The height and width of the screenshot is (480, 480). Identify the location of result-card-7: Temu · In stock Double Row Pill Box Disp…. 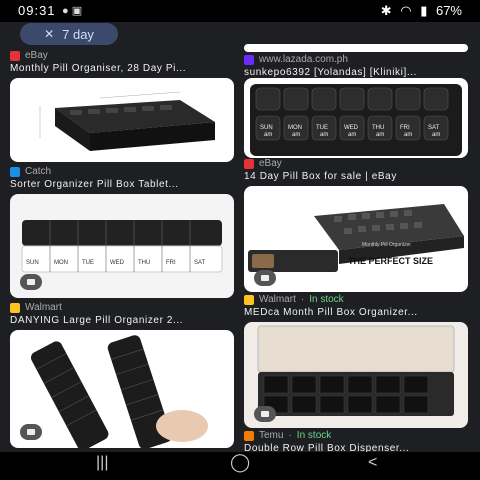
(357, 442).